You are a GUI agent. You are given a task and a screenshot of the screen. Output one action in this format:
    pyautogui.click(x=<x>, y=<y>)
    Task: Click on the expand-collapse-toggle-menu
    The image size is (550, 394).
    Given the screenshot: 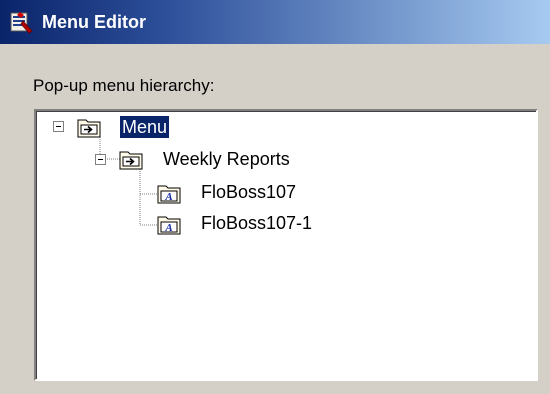 What is the action you would take?
    pyautogui.click(x=58, y=126)
    